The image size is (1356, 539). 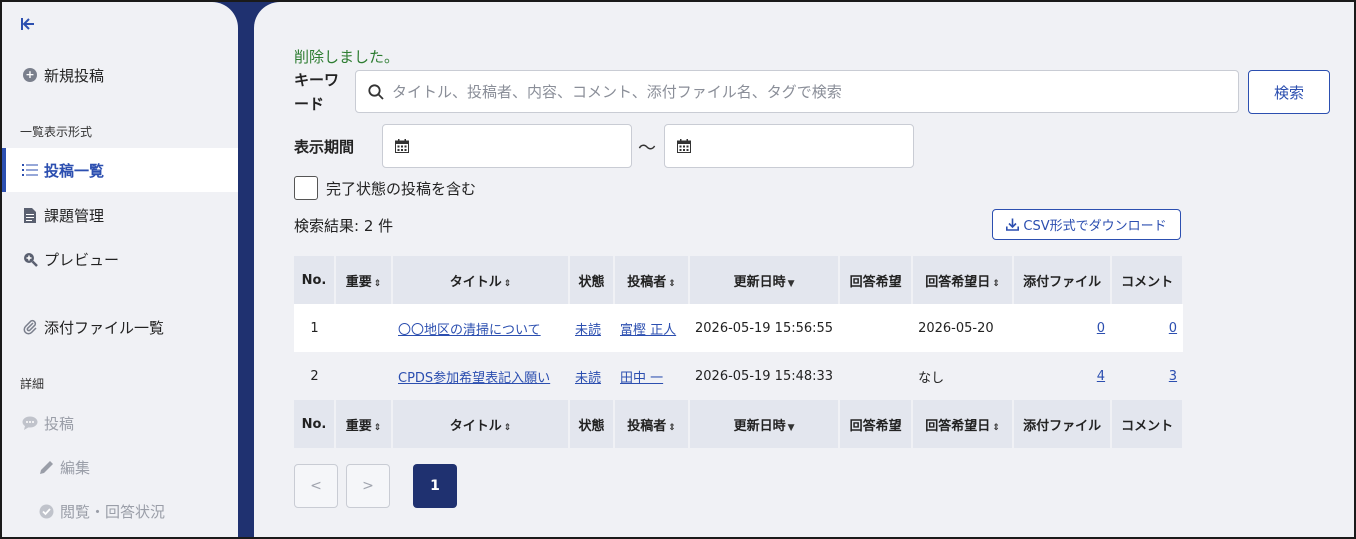 What do you see at coordinates (474, 378) in the screenshot?
I see `post-title-link: CPDS参加希望表記入願い` at bounding box center [474, 378].